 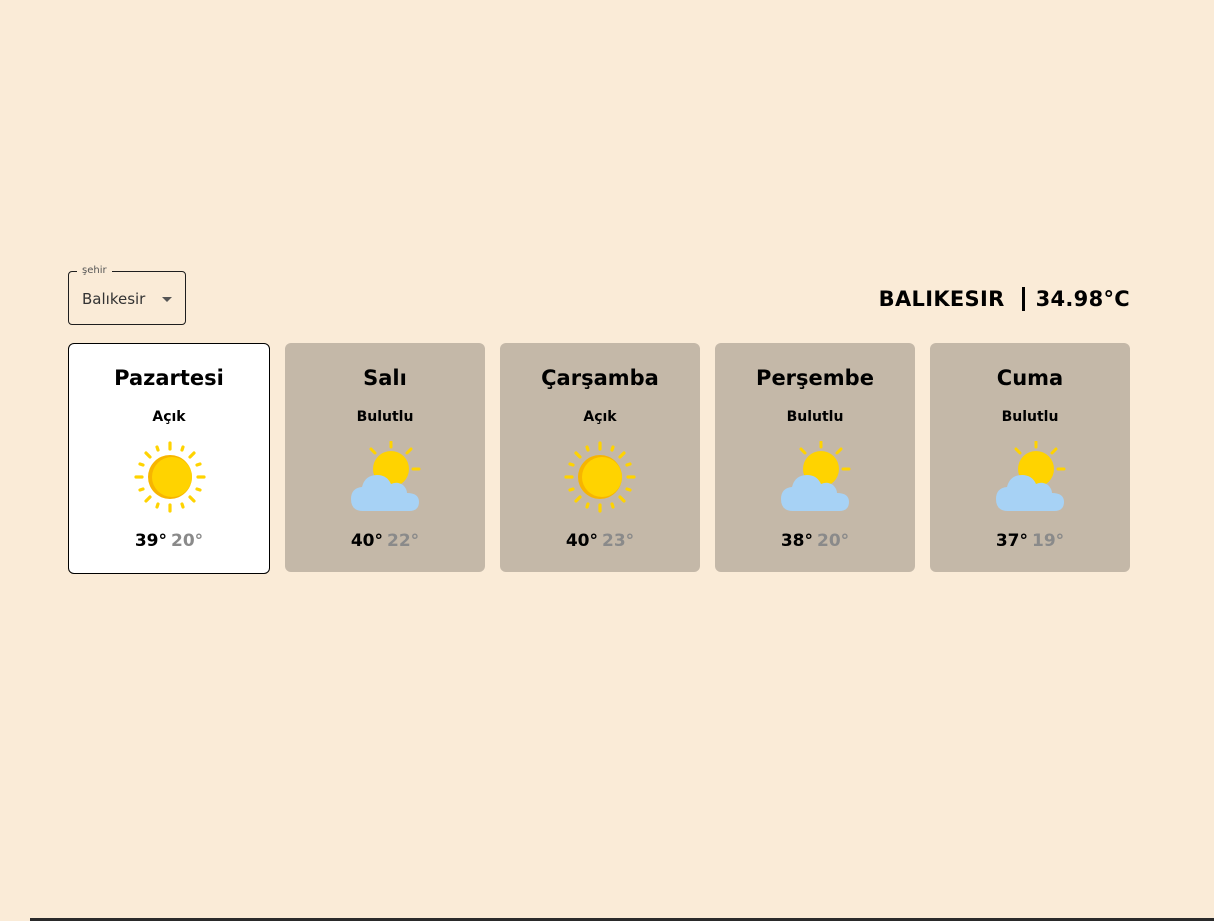 I want to click on forecast-day: Pazartesi, so click(x=169, y=378).